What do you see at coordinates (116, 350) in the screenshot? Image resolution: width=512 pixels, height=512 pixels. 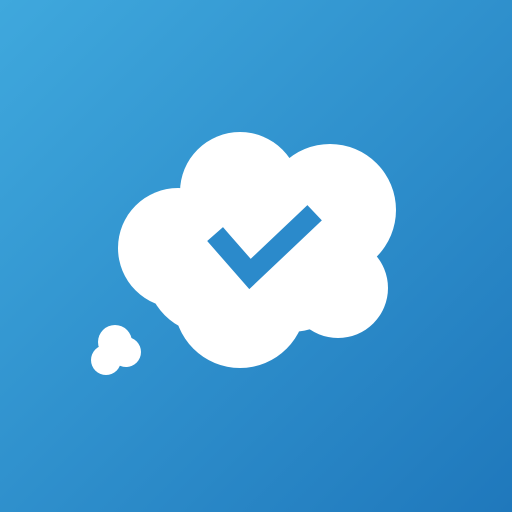 I see `thought-puff-icon` at bounding box center [116, 350].